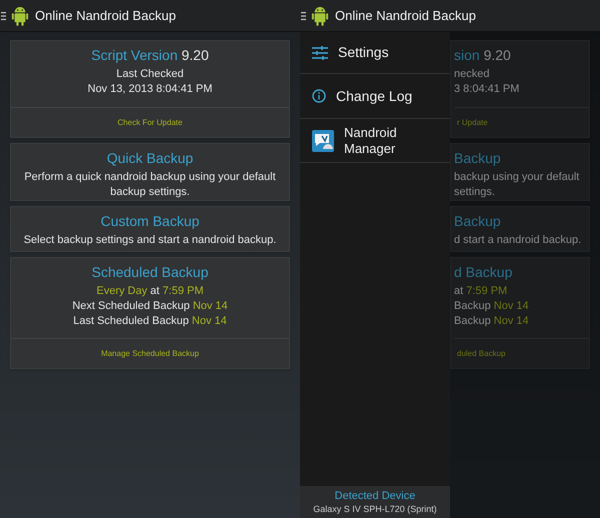  What do you see at coordinates (481, 291) in the screenshot?
I see `card-text: at 7:59 PM` at bounding box center [481, 291].